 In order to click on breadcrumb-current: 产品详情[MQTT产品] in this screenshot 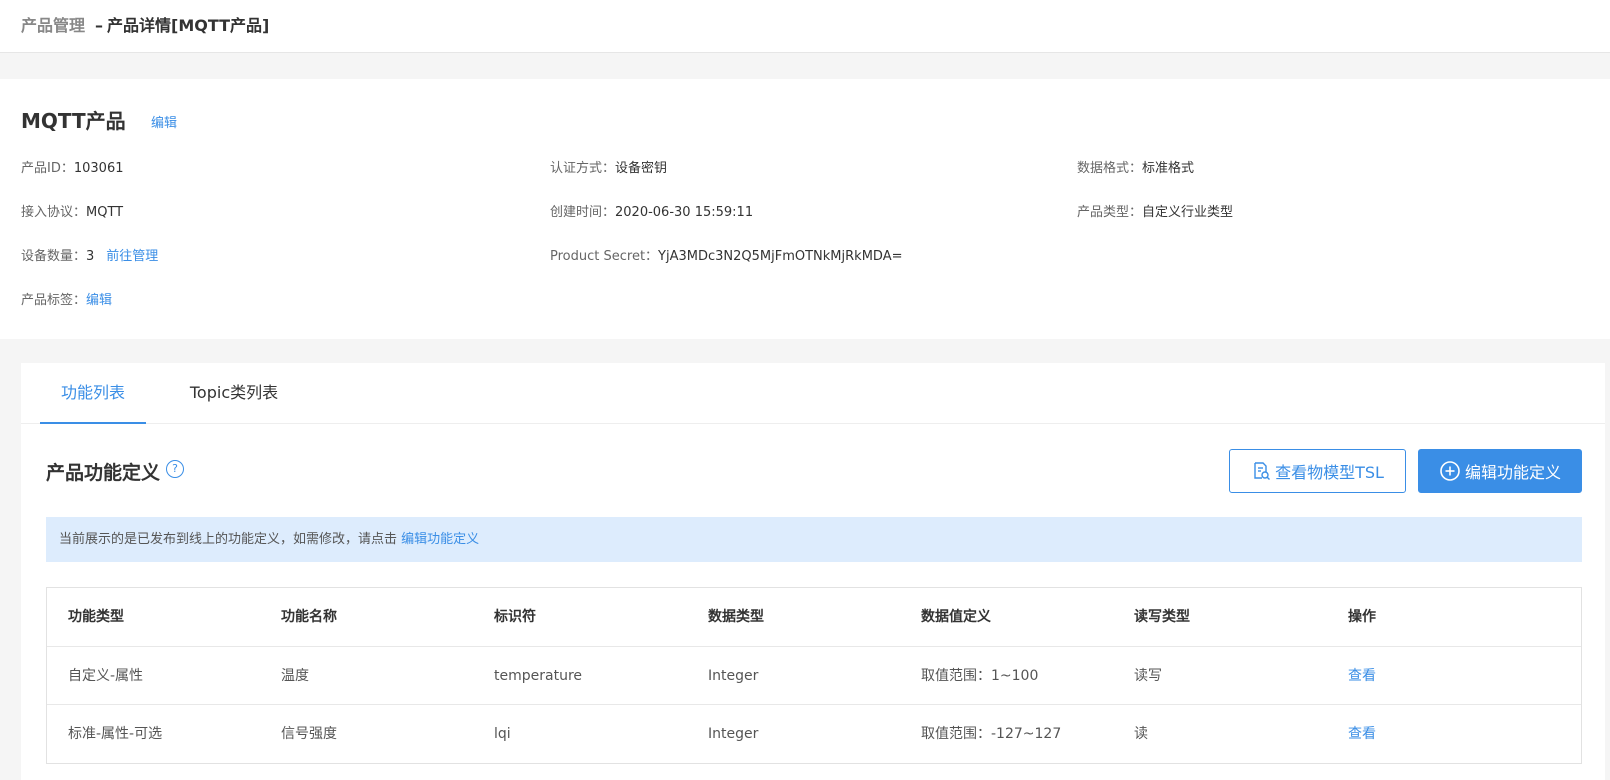, I will do `click(188, 25)`.